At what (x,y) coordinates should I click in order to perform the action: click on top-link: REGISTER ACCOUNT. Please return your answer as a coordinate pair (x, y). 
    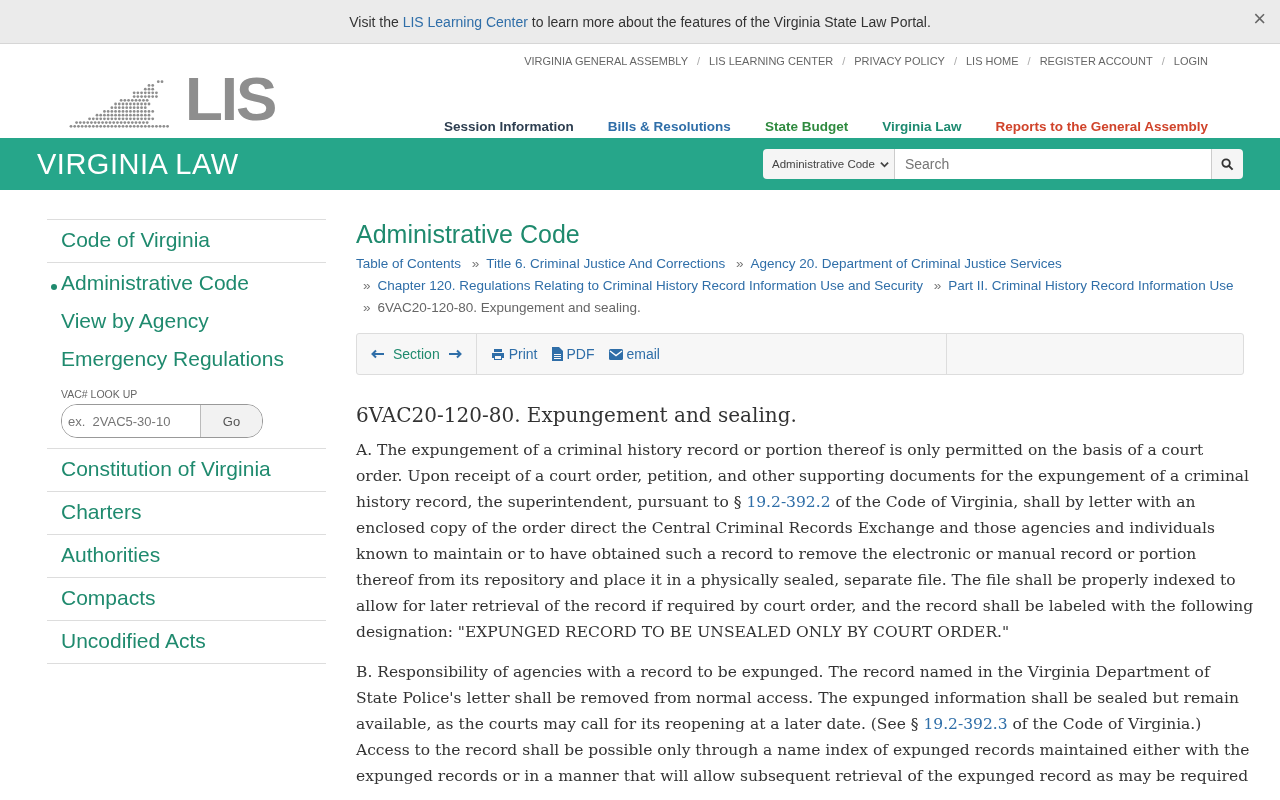
    Looking at the image, I should click on (1096, 61).